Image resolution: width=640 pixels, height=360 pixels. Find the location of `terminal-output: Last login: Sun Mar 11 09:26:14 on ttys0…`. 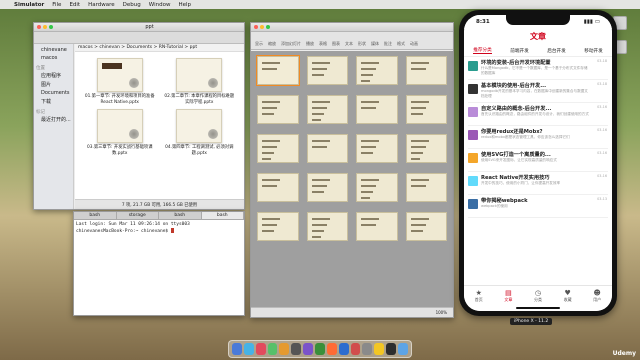

terminal-output: Last login: Sun Mar 11 09:26:14 on ttys0… is located at coordinates (159, 229).